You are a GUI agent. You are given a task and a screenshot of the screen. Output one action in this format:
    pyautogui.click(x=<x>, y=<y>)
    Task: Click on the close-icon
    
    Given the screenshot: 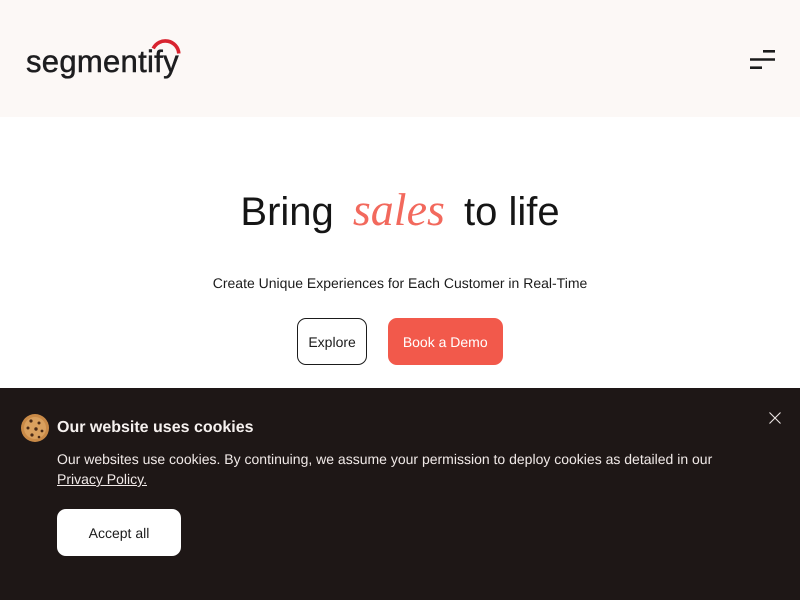 What is the action you would take?
    pyautogui.click(x=775, y=418)
    